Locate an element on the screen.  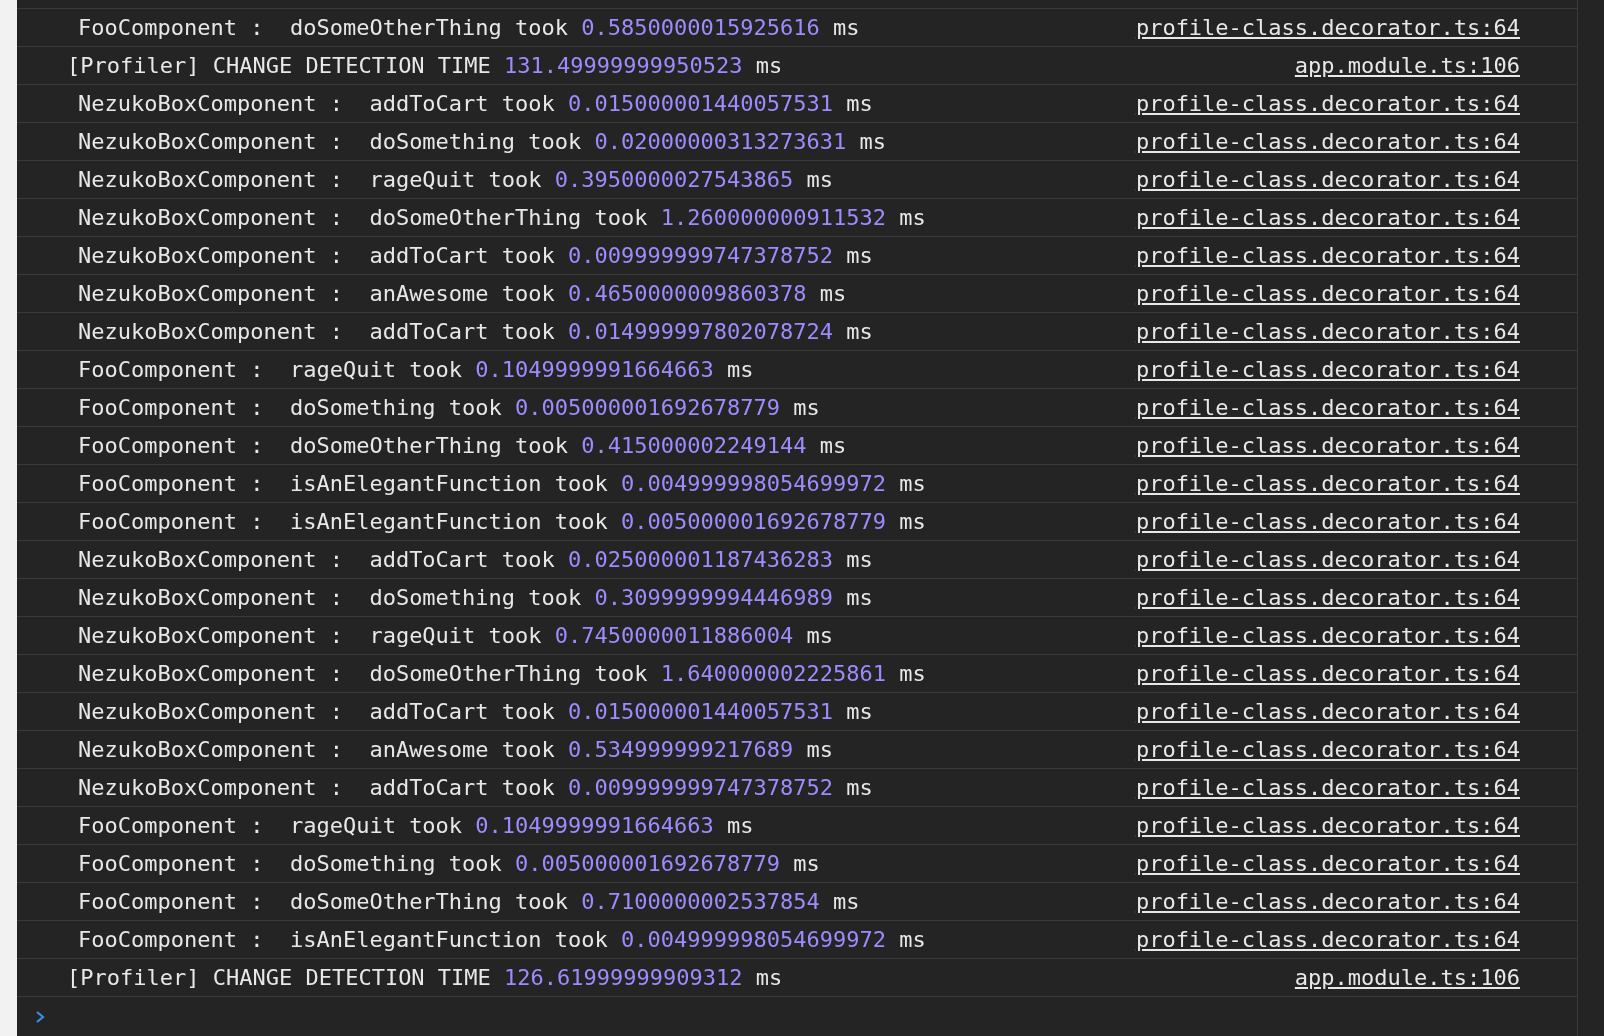
log-message: NezukoBoxComponent : doSomeOtherThing took 1.260000000911532 ms is located at coordinates (501, 217).